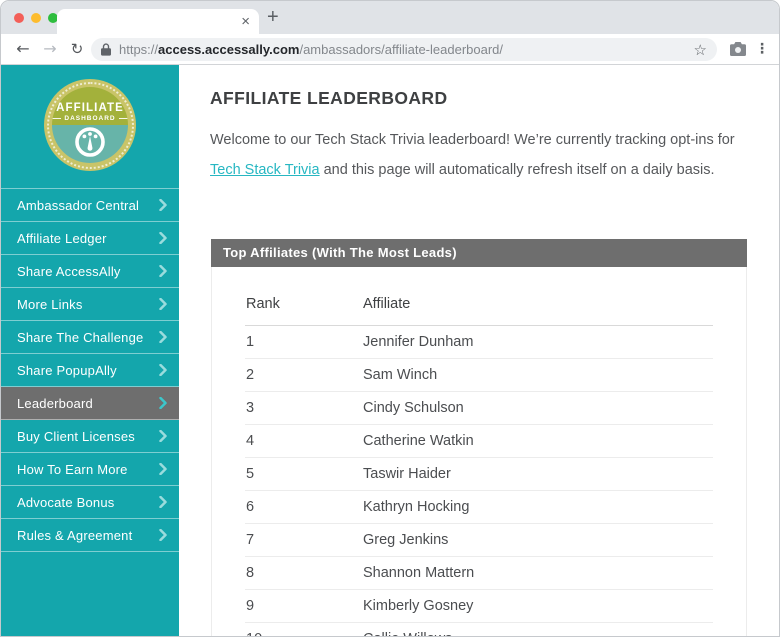 This screenshot has height=637, width=780. I want to click on logo-inner: AFFILIATE DASHBOARD, so click(90, 125).